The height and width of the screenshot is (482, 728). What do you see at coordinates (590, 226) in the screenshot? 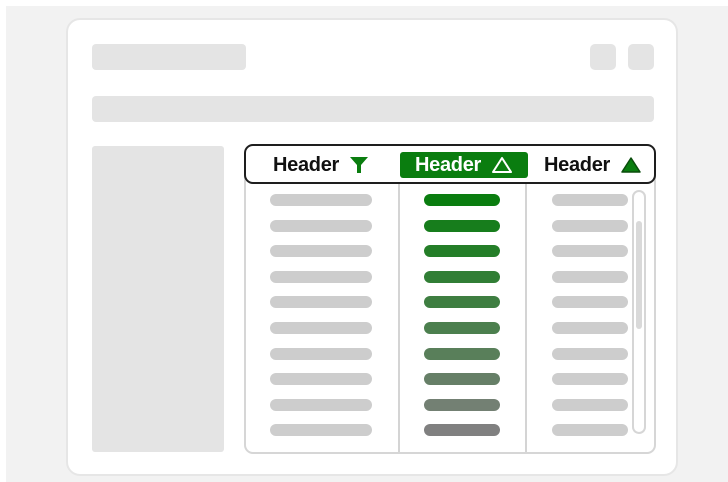
I see `row-2-cell-3-placeholder` at bounding box center [590, 226].